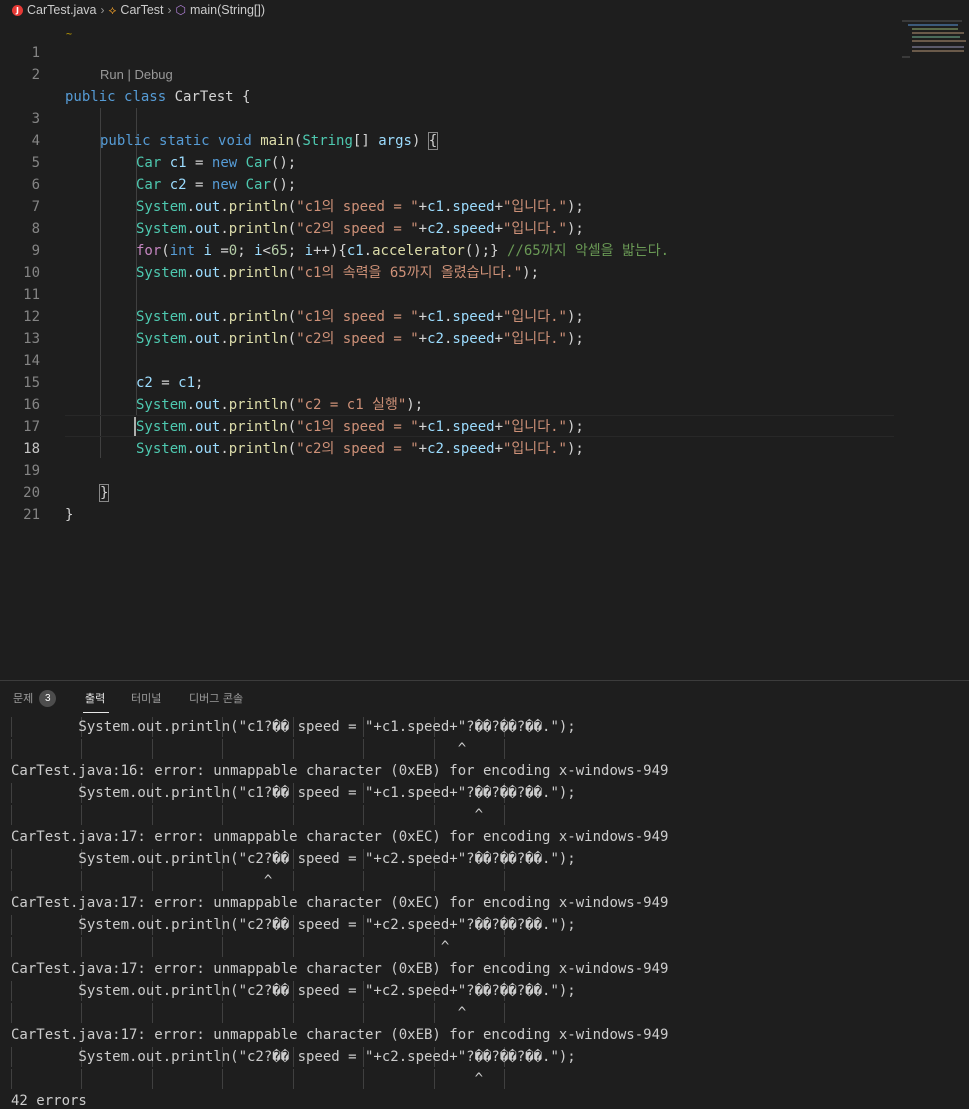 This screenshot has width=969, height=1109. I want to click on tab-terminal: 터미널, so click(146, 698).